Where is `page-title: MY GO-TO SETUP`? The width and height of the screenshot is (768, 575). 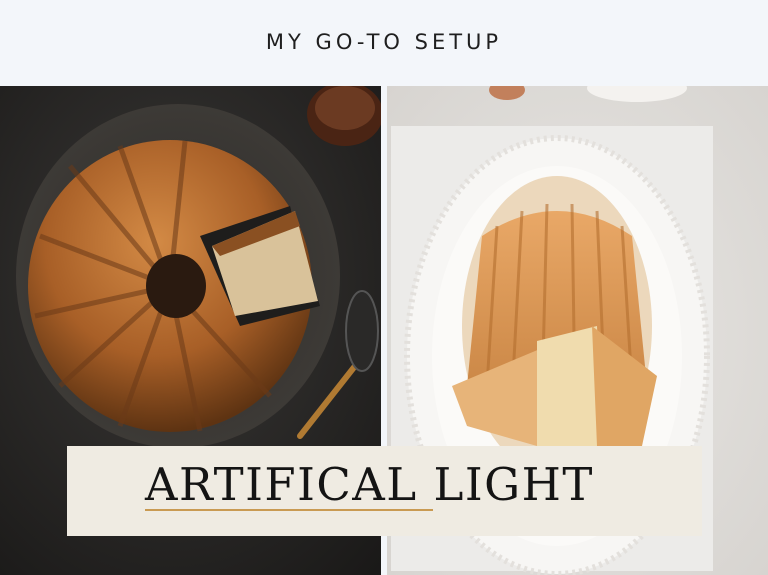 page-title: MY GO-TO SETUP is located at coordinates (384, 42).